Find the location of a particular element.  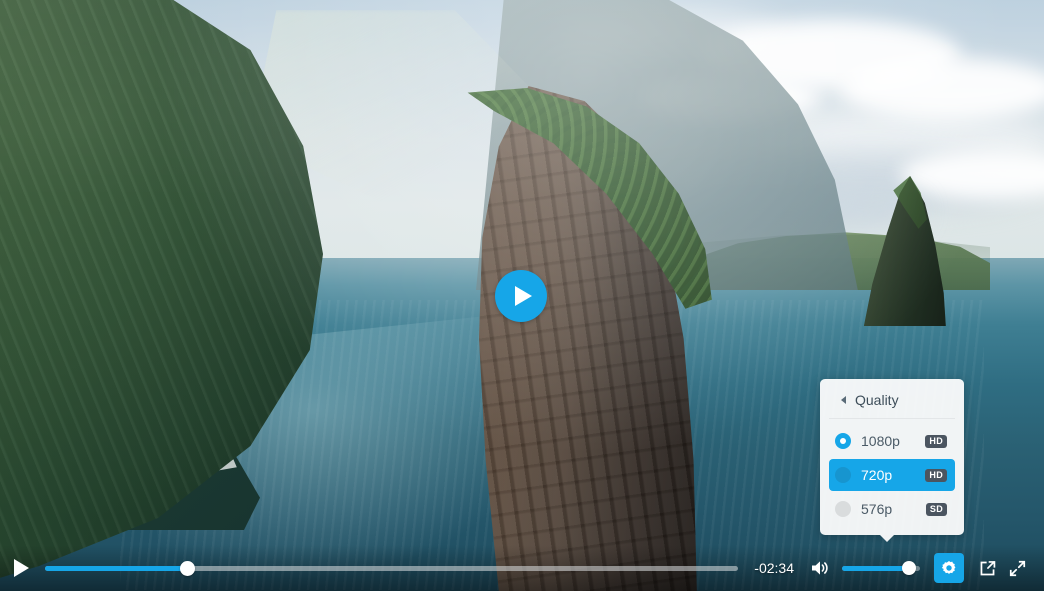

share-button is located at coordinates (987, 568).